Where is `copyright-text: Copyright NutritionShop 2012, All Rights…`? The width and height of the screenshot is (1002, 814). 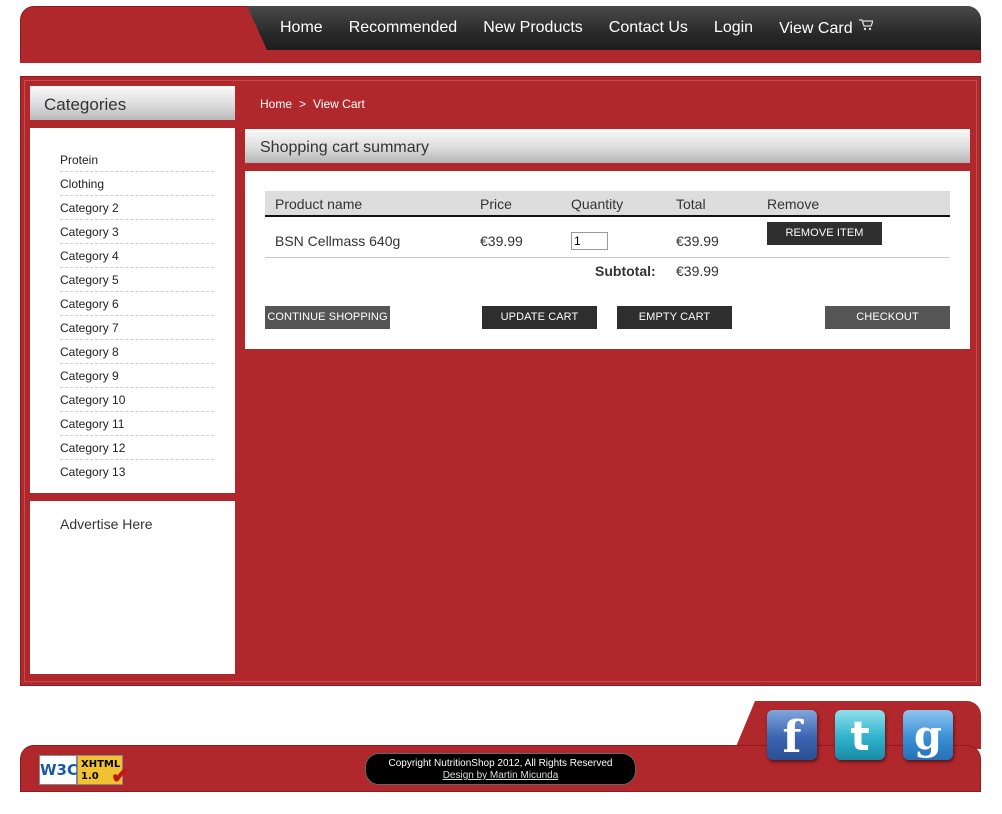
copyright-text: Copyright NutritionShop 2012, All Rights… is located at coordinates (500, 763).